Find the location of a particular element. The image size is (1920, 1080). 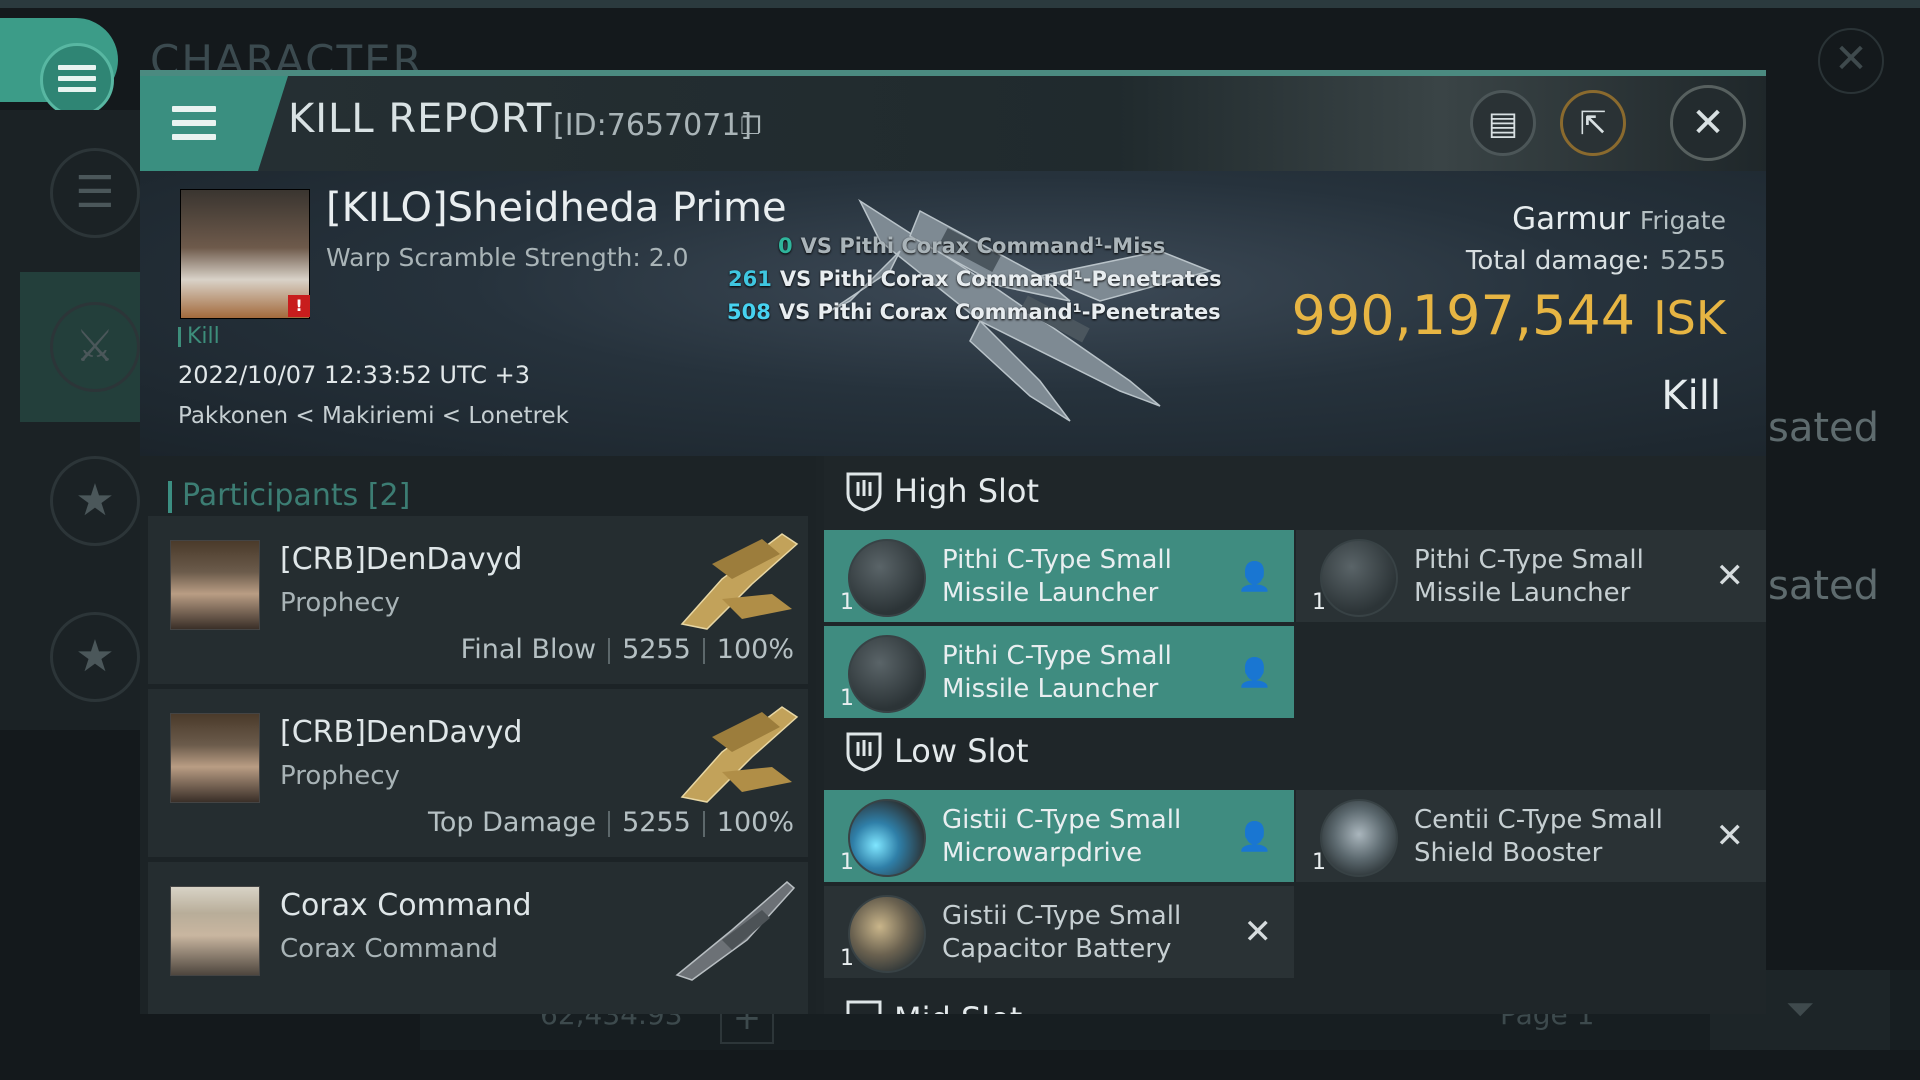

share-button: ⇱ is located at coordinates (1593, 123).